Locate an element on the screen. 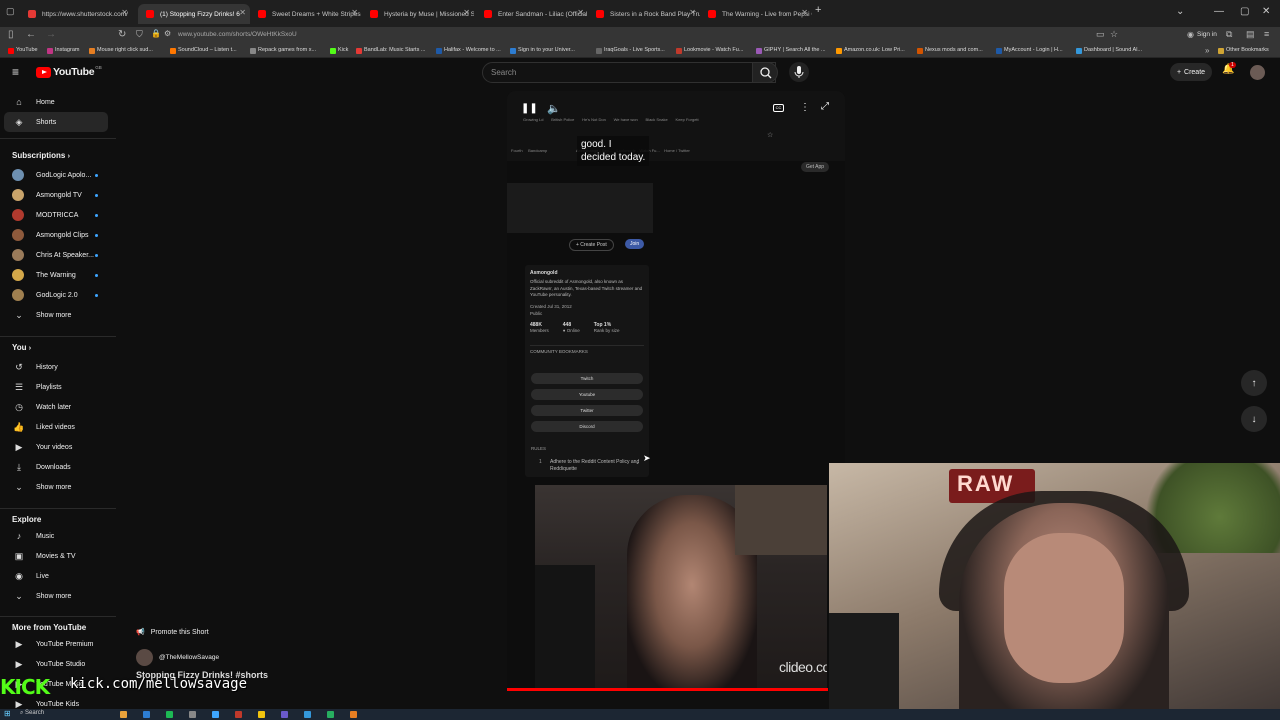 This screenshot has height=720, width=1280. screen-icon: ▭ is located at coordinates (1100, 34).